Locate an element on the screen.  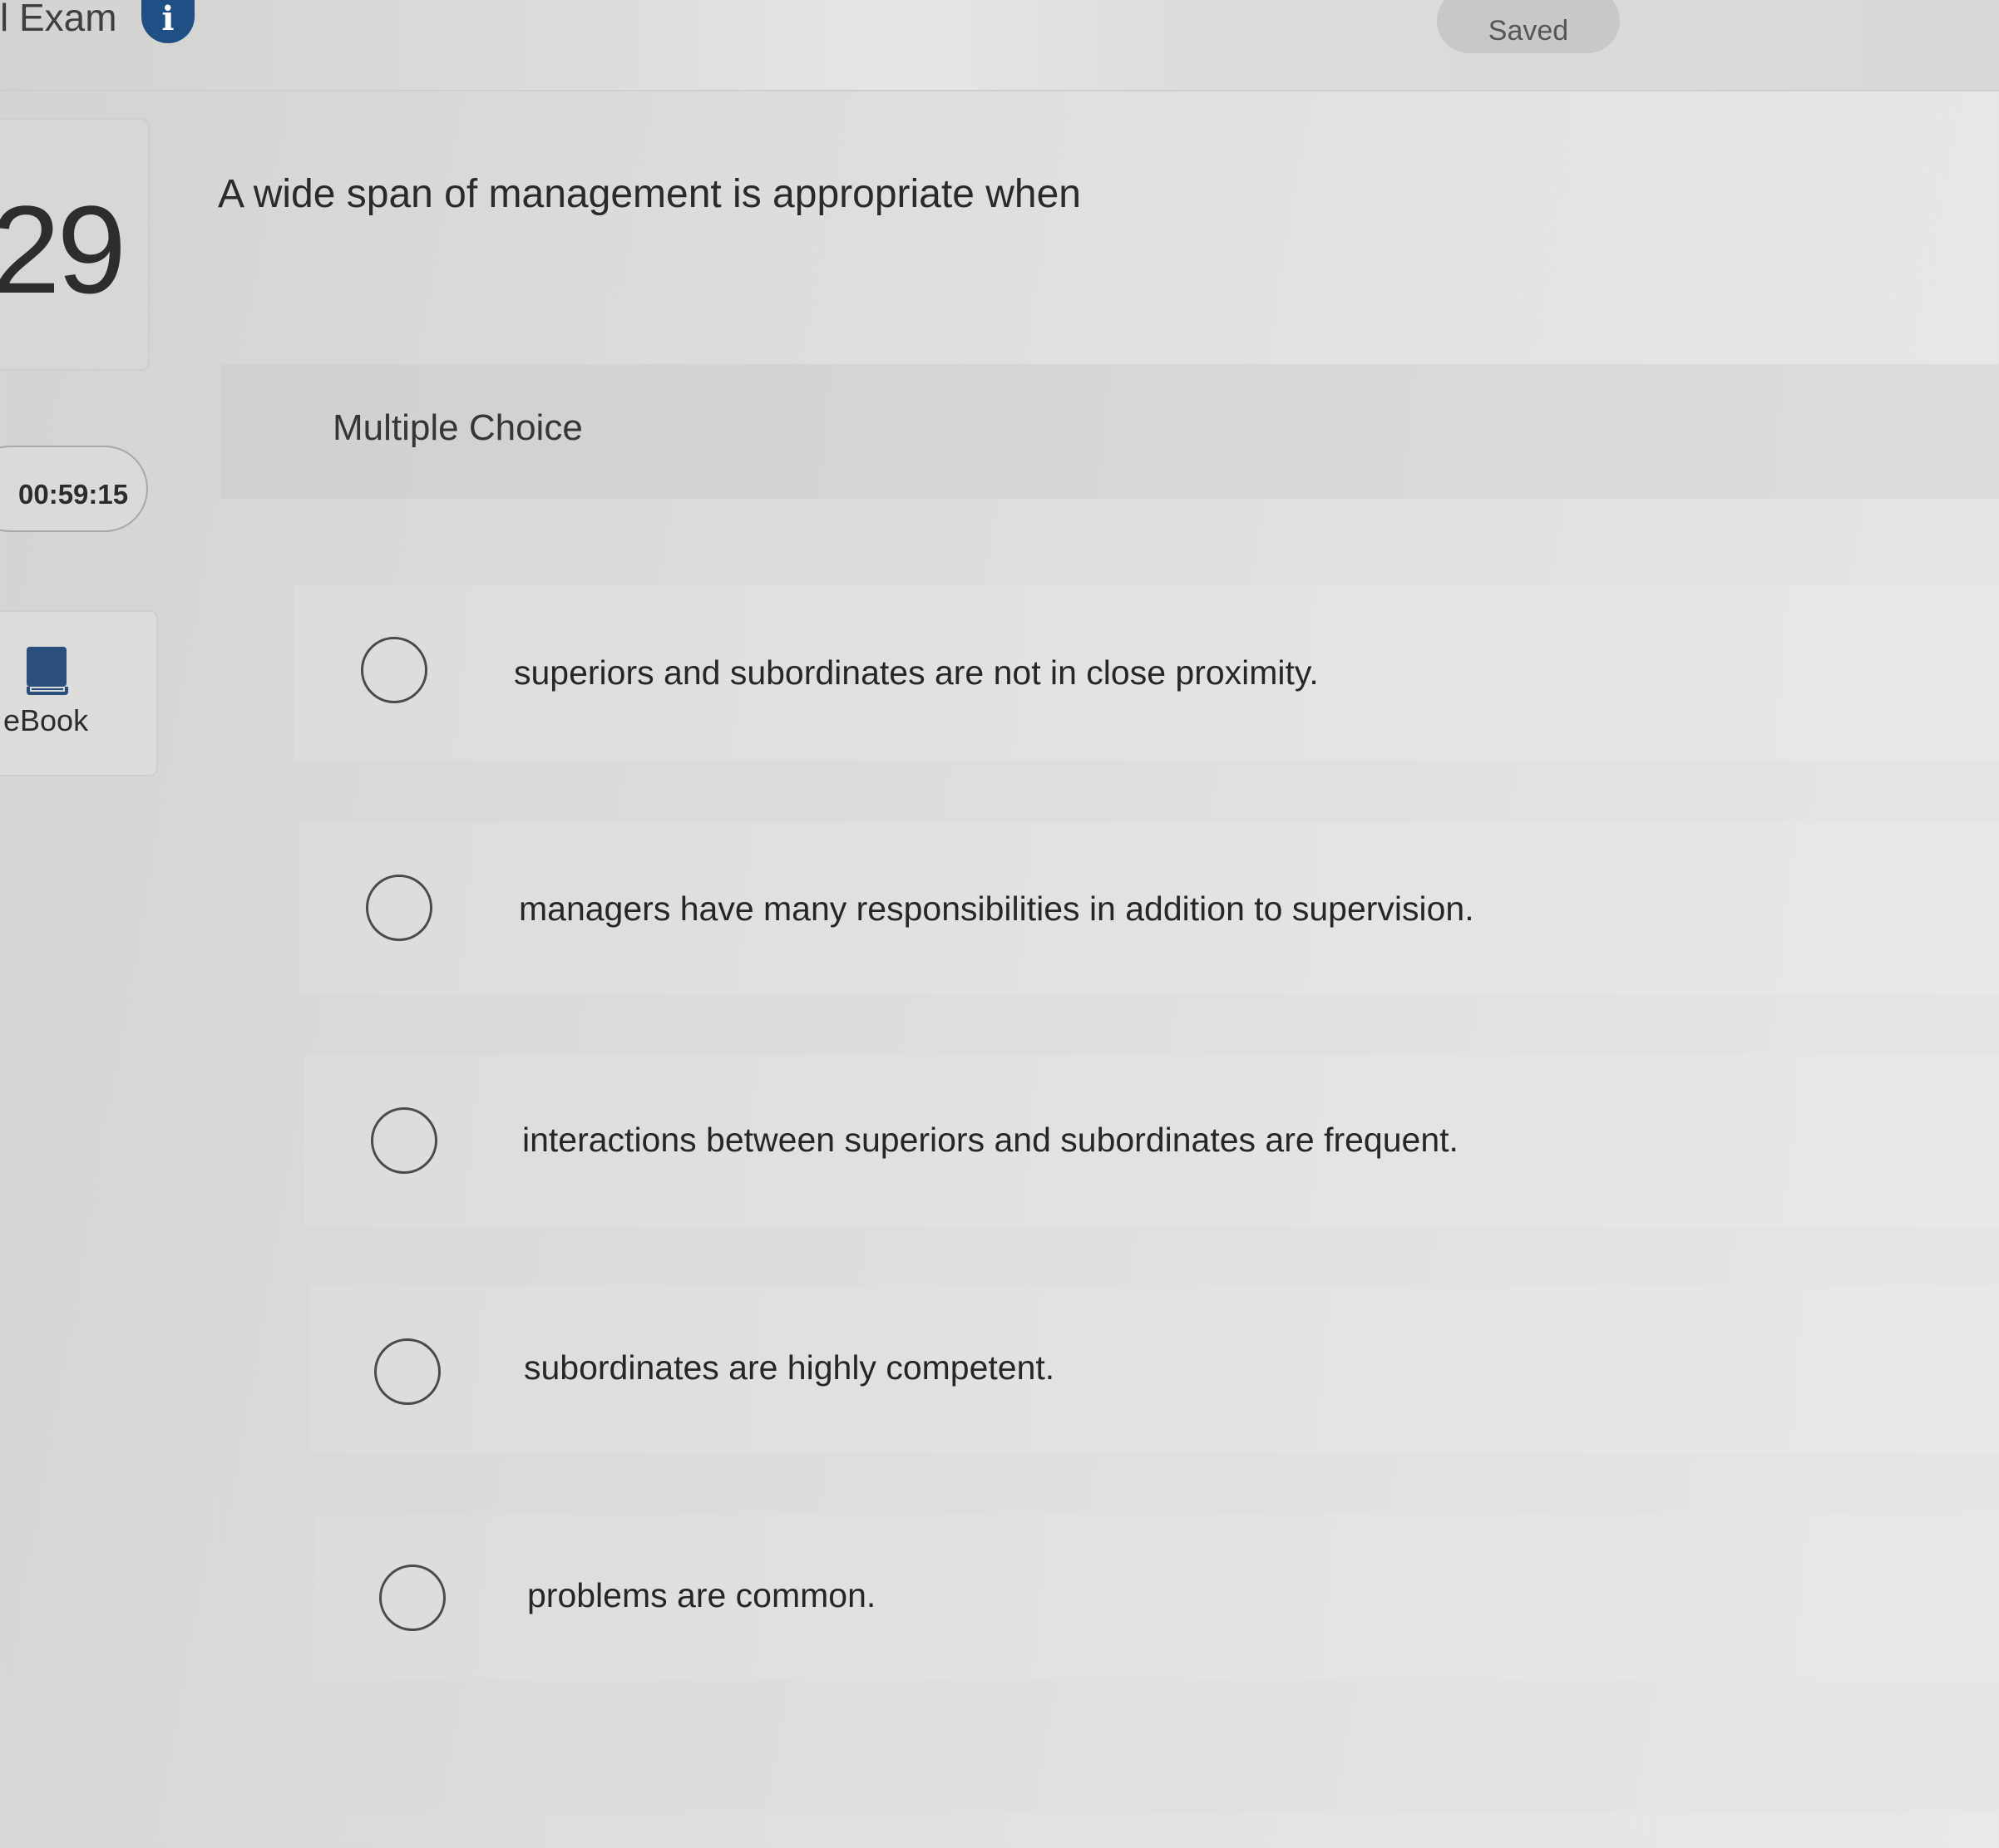
info-icon: i is located at coordinates (168, 21).